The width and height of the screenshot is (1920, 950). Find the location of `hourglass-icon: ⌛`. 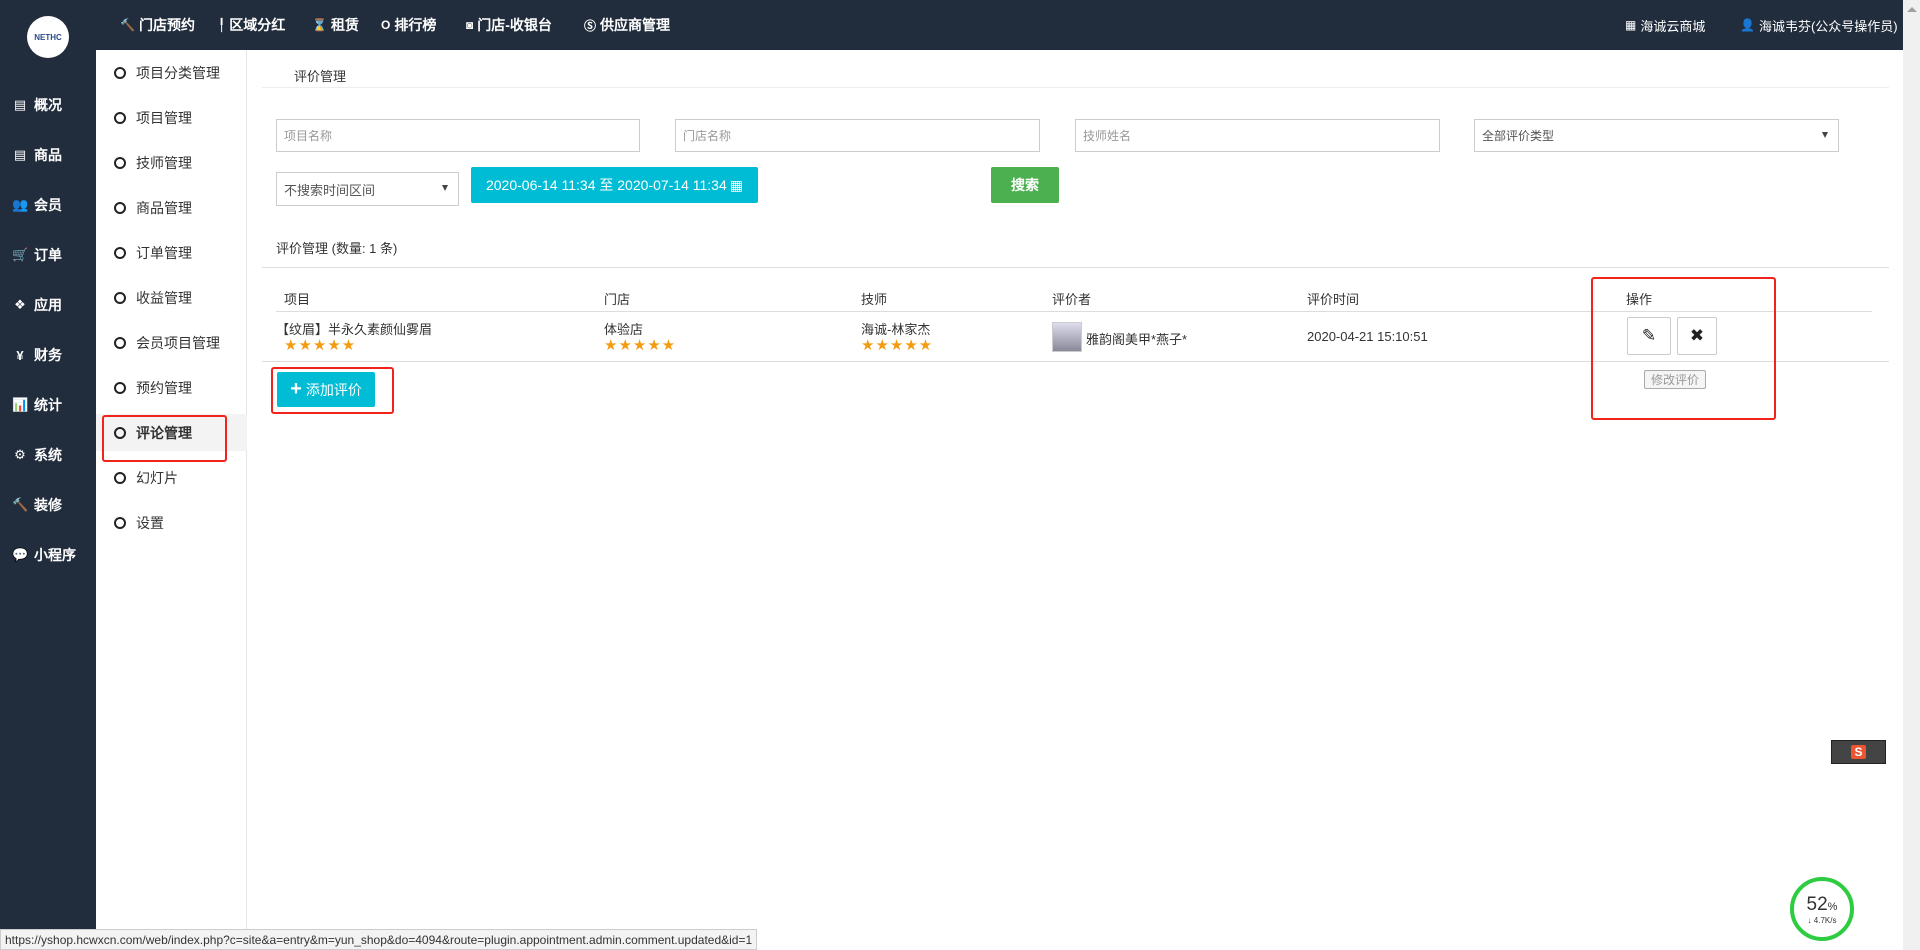

hourglass-icon: ⌛ is located at coordinates (319, 25).